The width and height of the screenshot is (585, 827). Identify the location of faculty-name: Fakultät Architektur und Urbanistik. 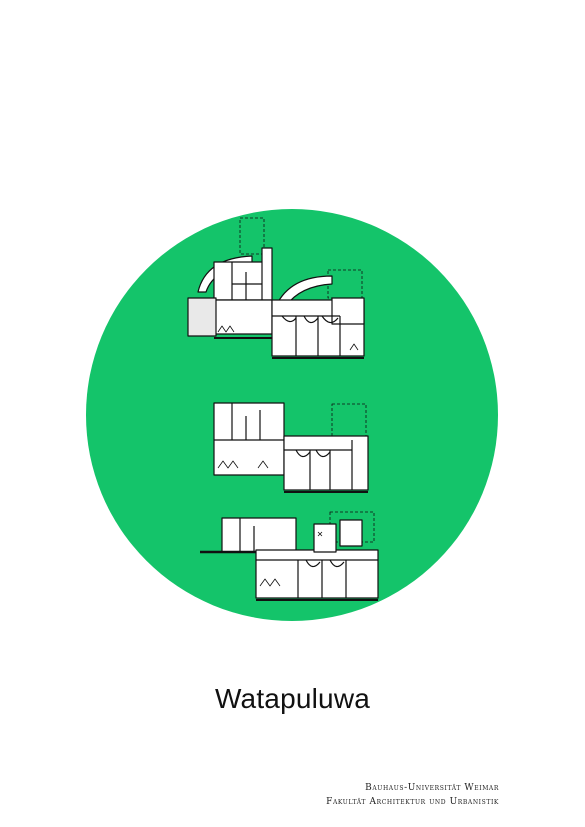
(412, 802).